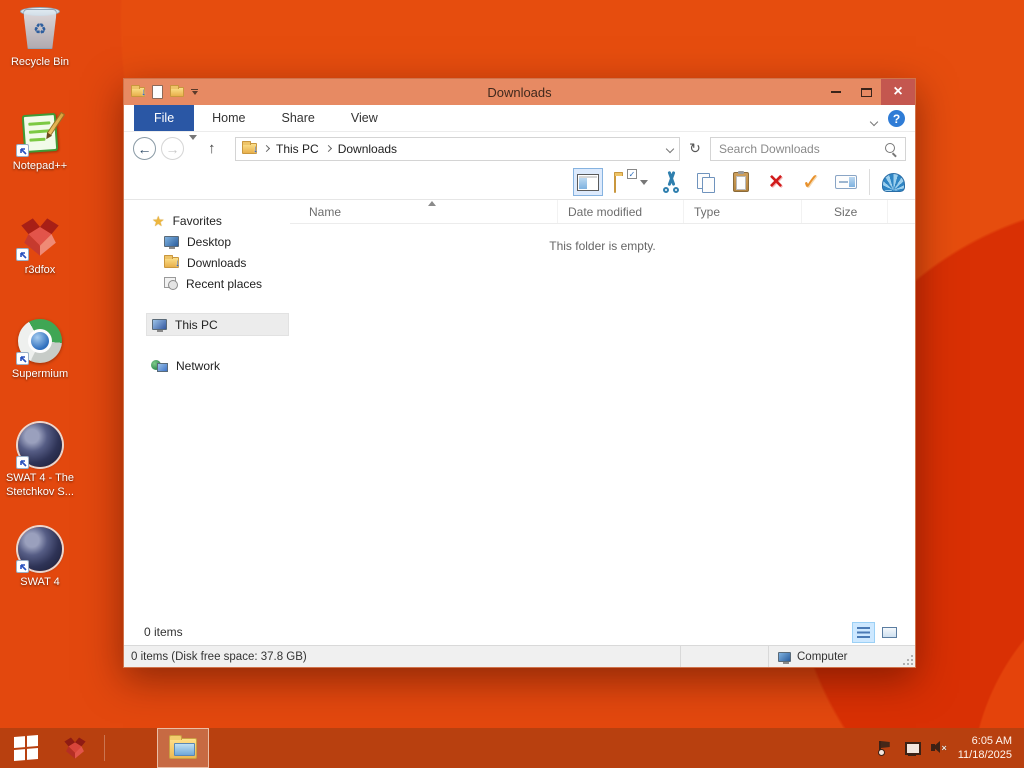 The height and width of the screenshot is (768, 1024). Describe the element at coordinates (171, 242) in the screenshot. I see `desktop-monitor-icon` at that location.